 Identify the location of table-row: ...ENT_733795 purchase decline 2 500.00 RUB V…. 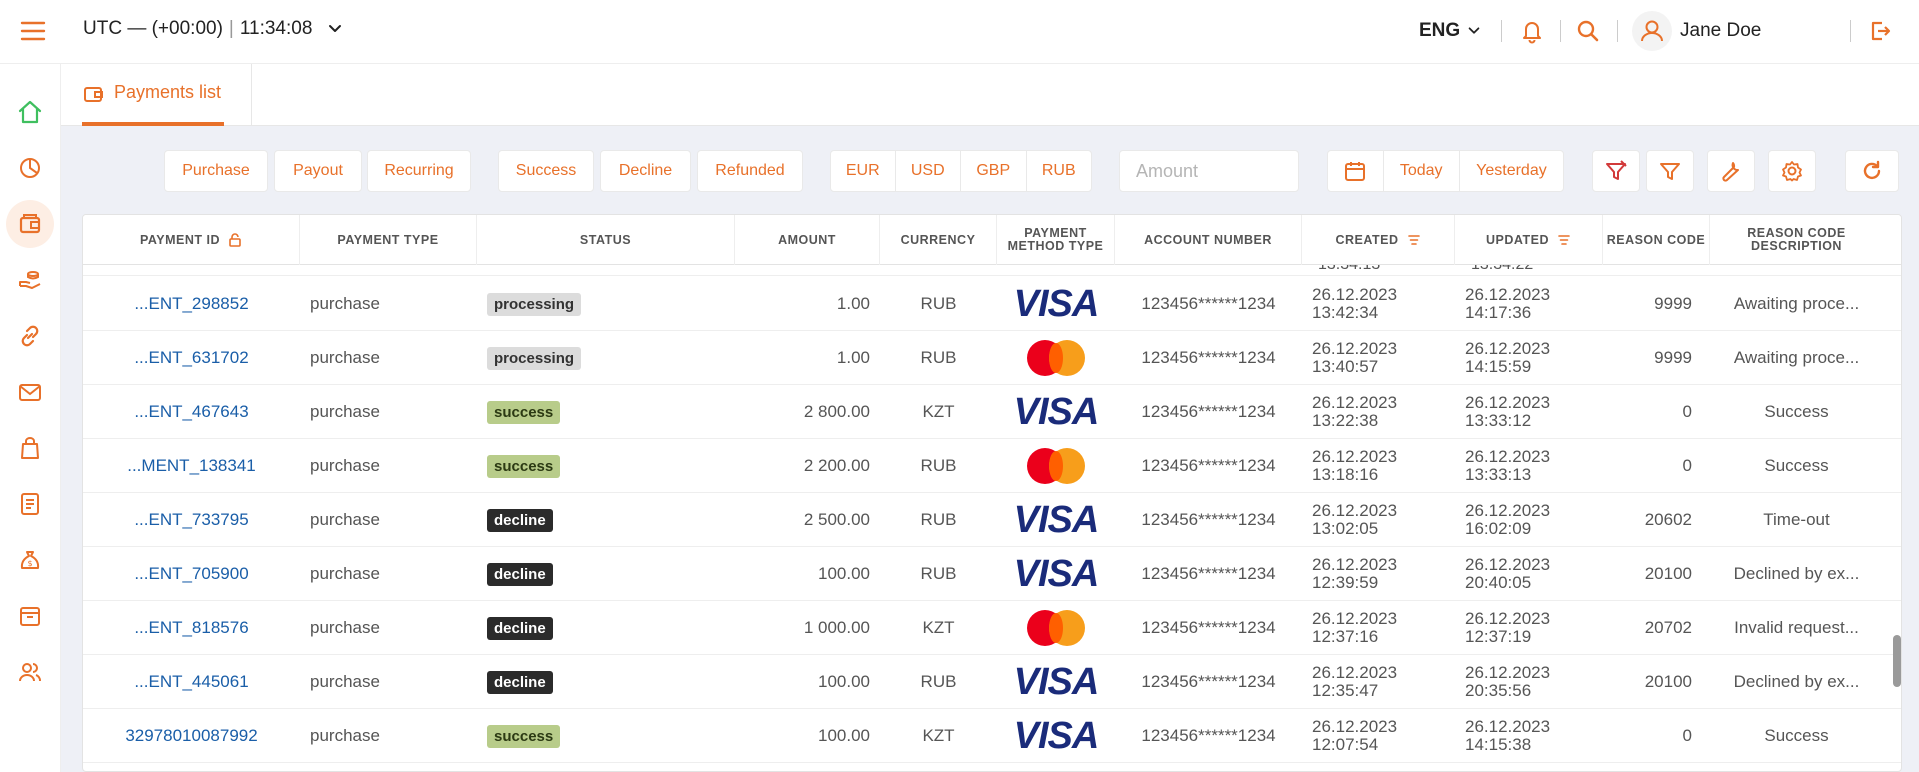
(992, 520).